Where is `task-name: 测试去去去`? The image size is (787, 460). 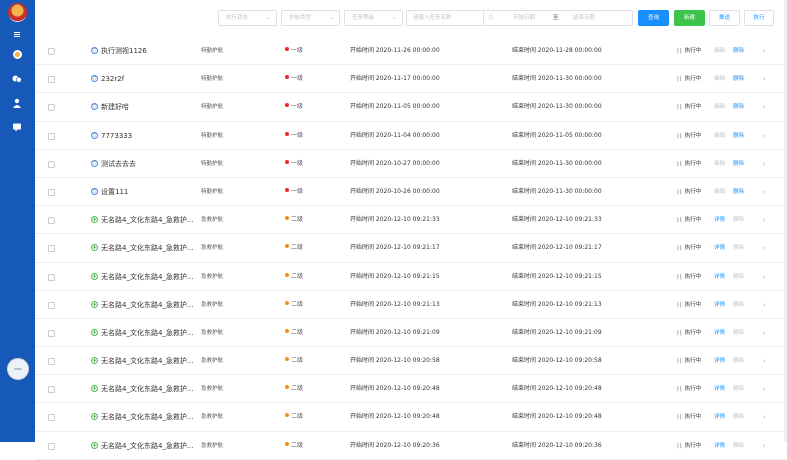
task-name: 测试去去去 is located at coordinates (118, 164).